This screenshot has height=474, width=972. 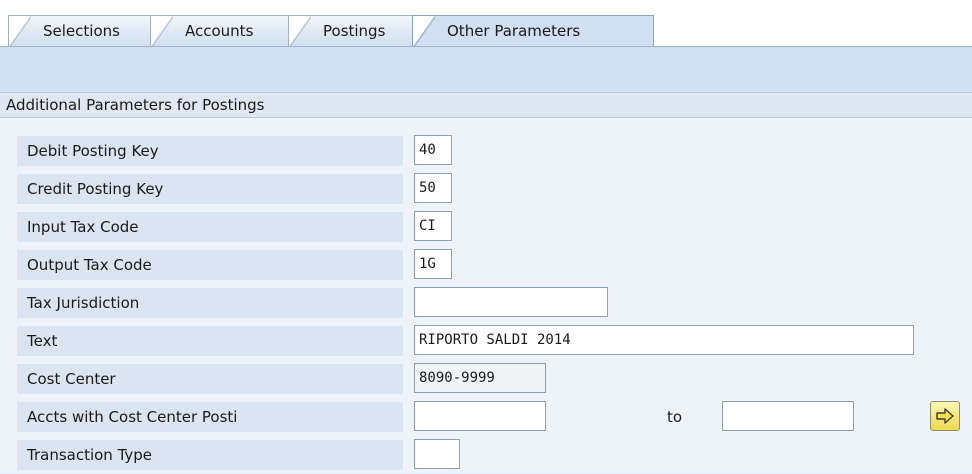 I want to click on debit-posting-key-field: 40, so click(x=433, y=150).